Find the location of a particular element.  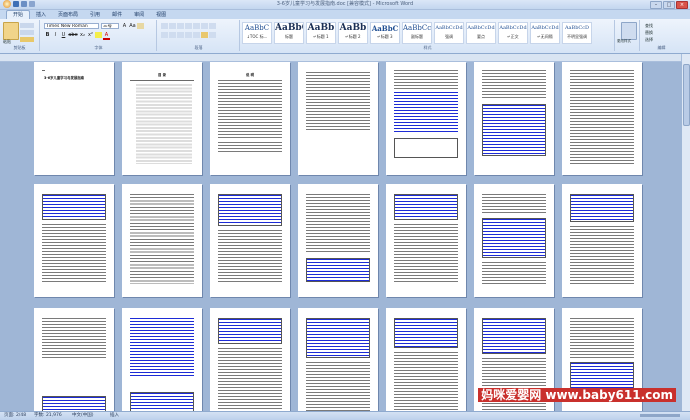

subscript-button: x₂ is located at coordinates (82, 35).